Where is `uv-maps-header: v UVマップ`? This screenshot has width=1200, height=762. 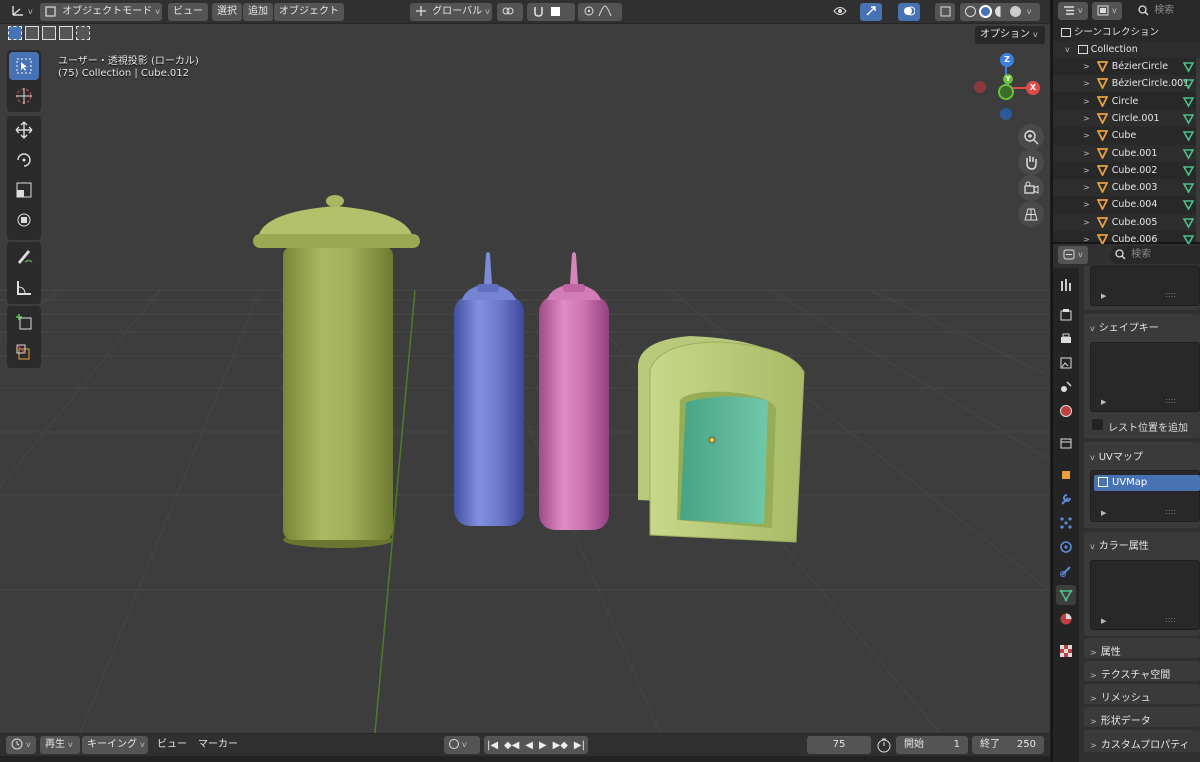 uv-maps-header: v UVマップ is located at coordinates (1116, 455).